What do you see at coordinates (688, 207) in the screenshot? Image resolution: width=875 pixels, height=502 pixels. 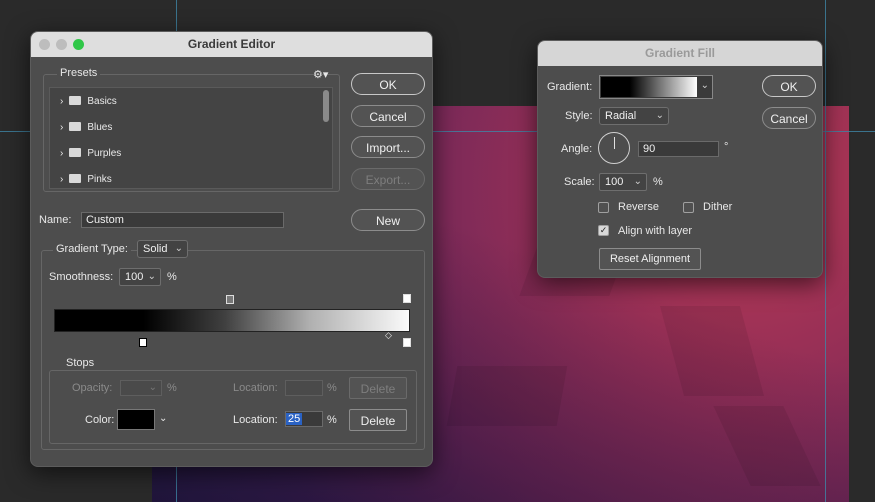 I see `dither-checkbox` at bounding box center [688, 207].